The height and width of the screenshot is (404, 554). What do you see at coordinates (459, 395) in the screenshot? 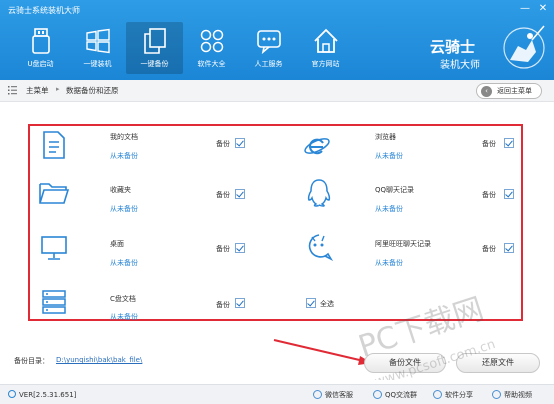
I see `share-label: 软件分享` at bounding box center [459, 395].